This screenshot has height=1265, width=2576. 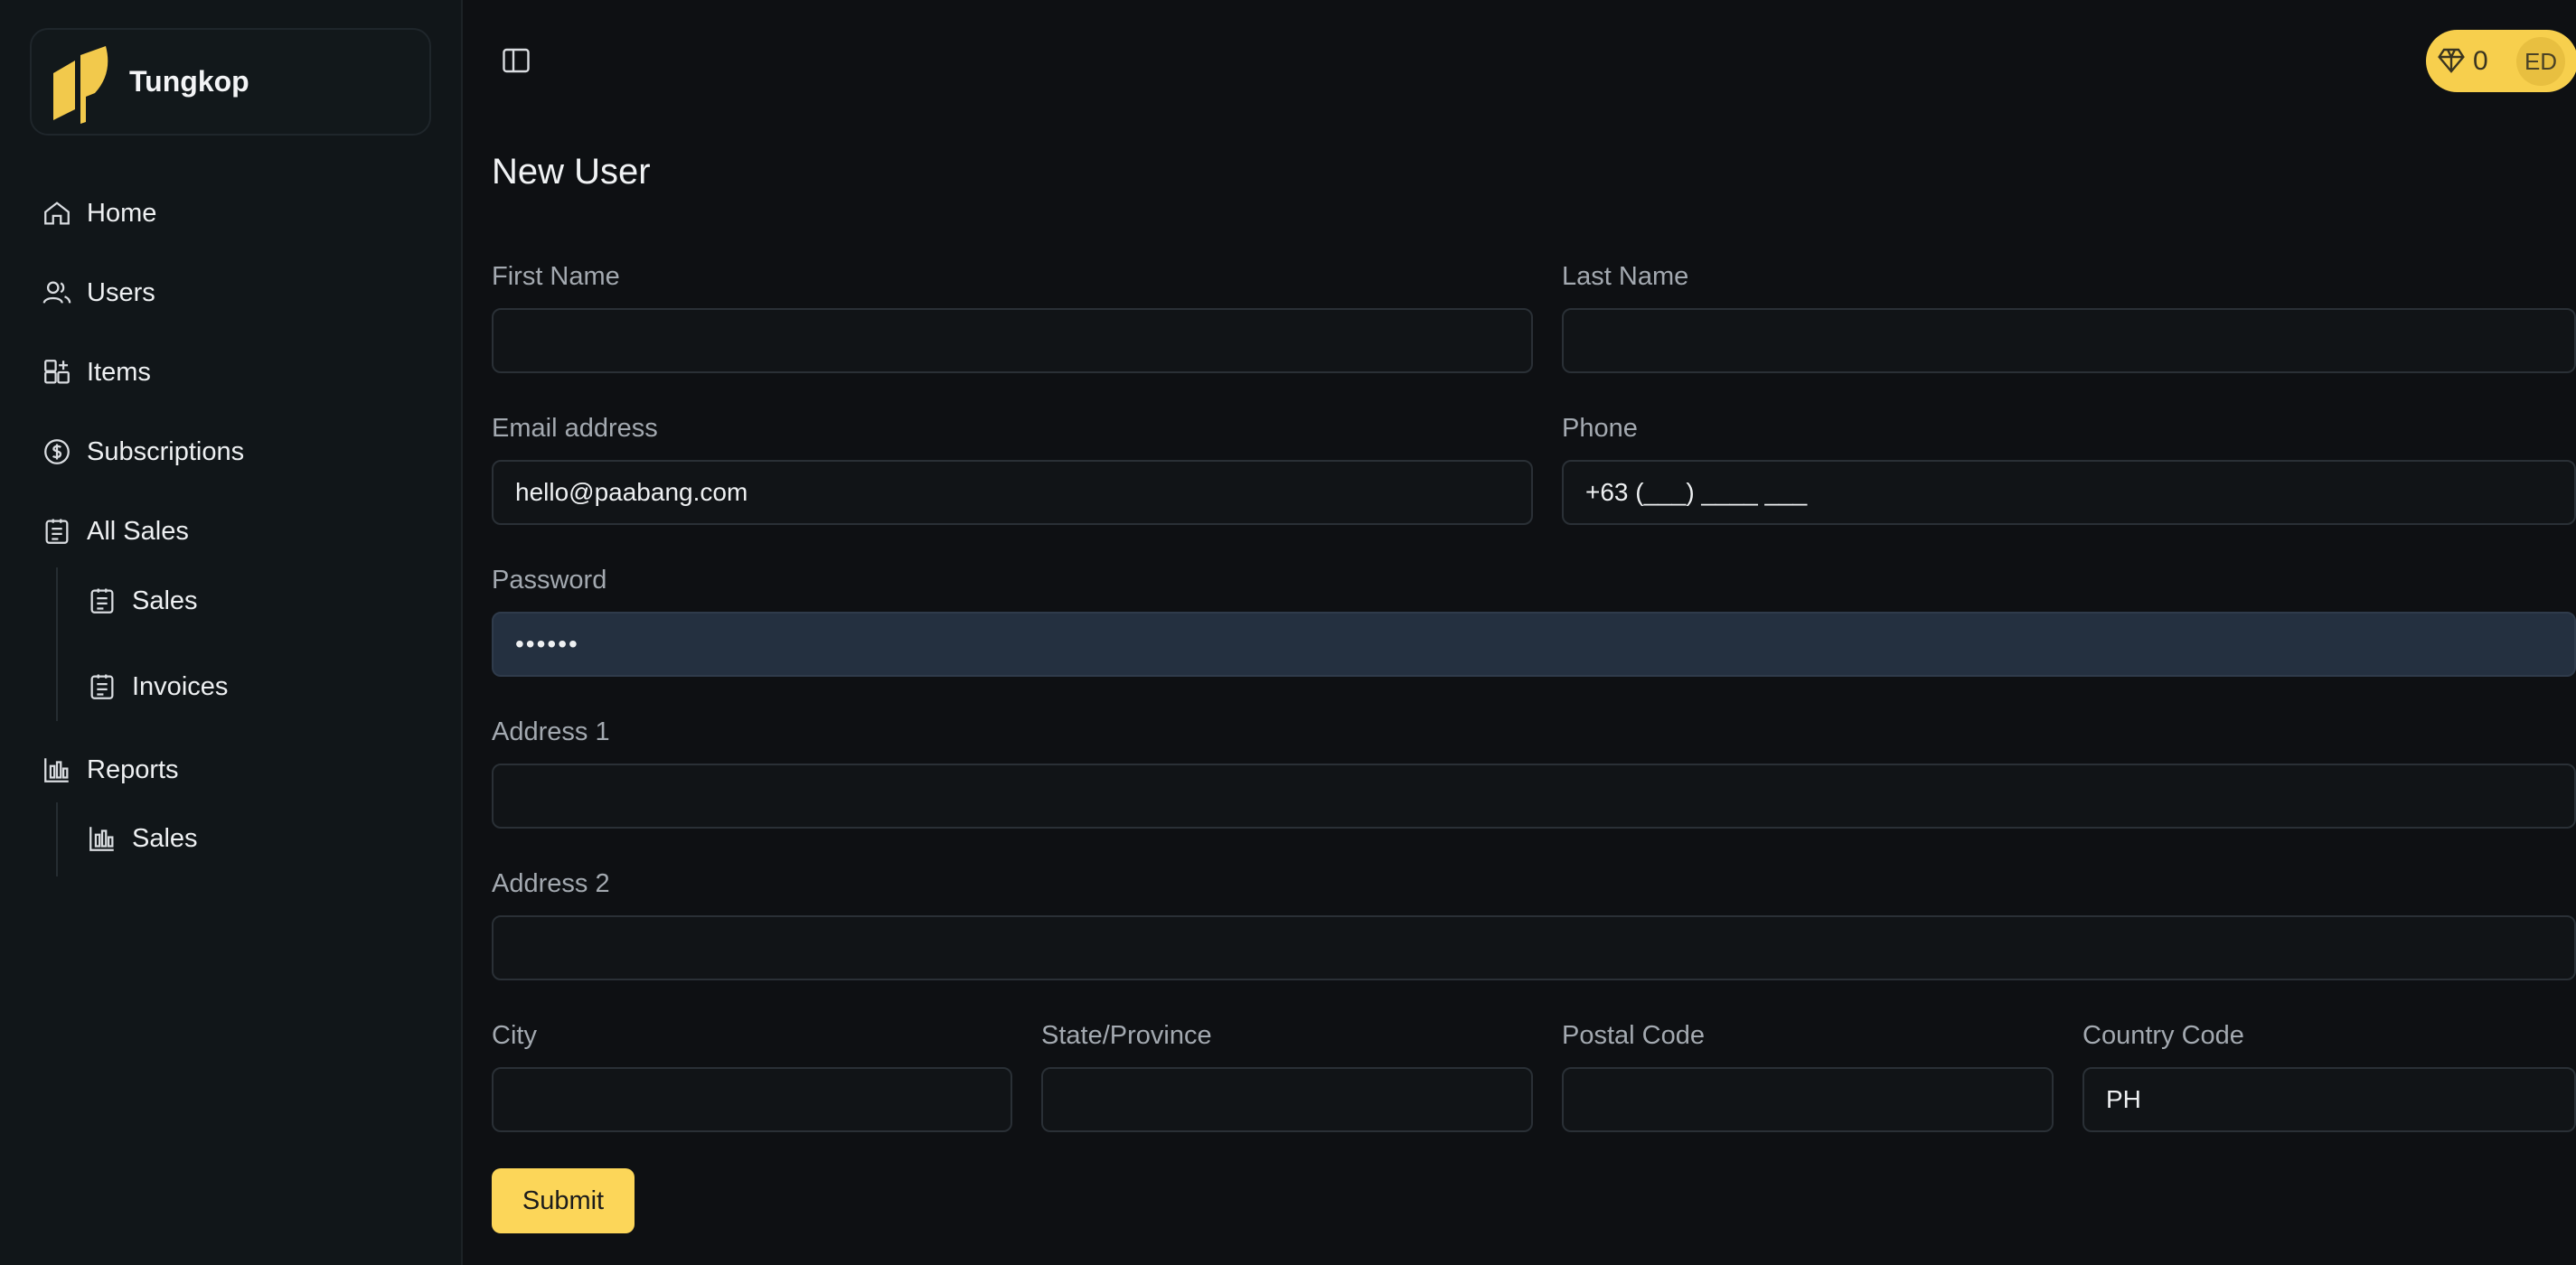 I want to click on sidebar-item-label: Home, so click(x=122, y=213).